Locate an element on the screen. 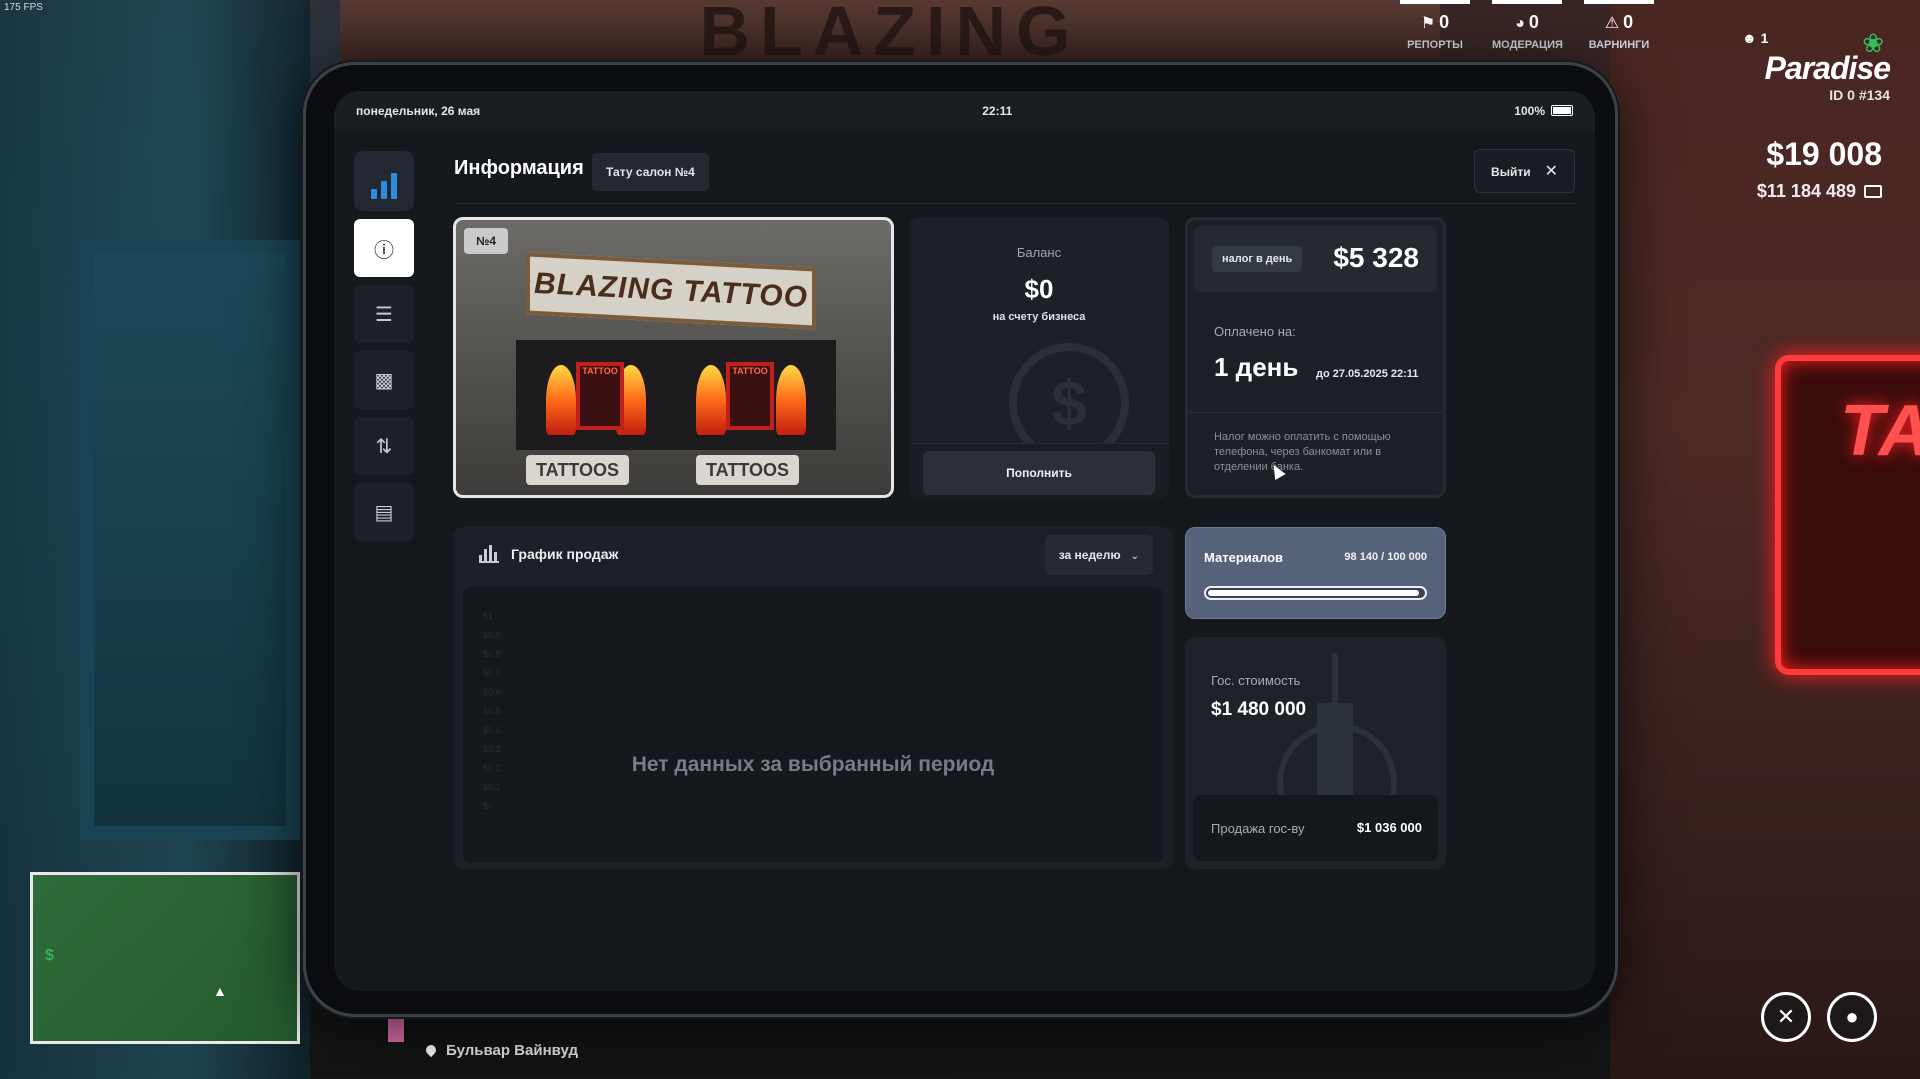 Image resolution: width=1920 pixels, height=1079 pixels. gov-value-label: Гос. стоимость is located at coordinates (1256, 680).